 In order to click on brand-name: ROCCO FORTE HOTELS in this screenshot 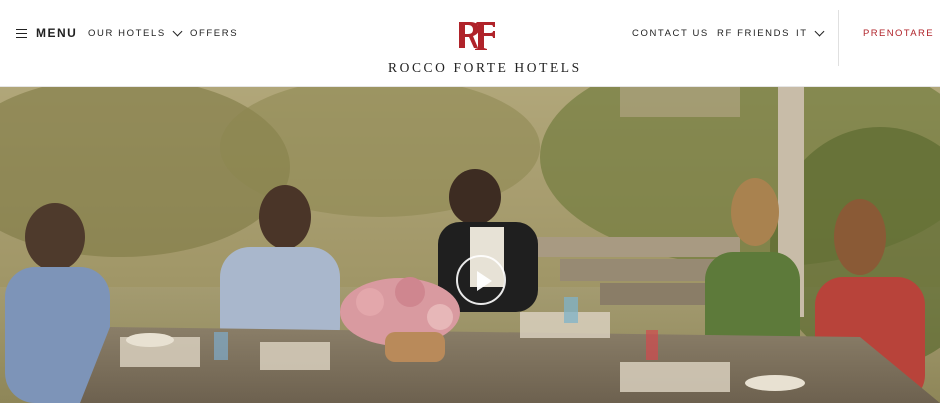, I will do `click(485, 67)`.